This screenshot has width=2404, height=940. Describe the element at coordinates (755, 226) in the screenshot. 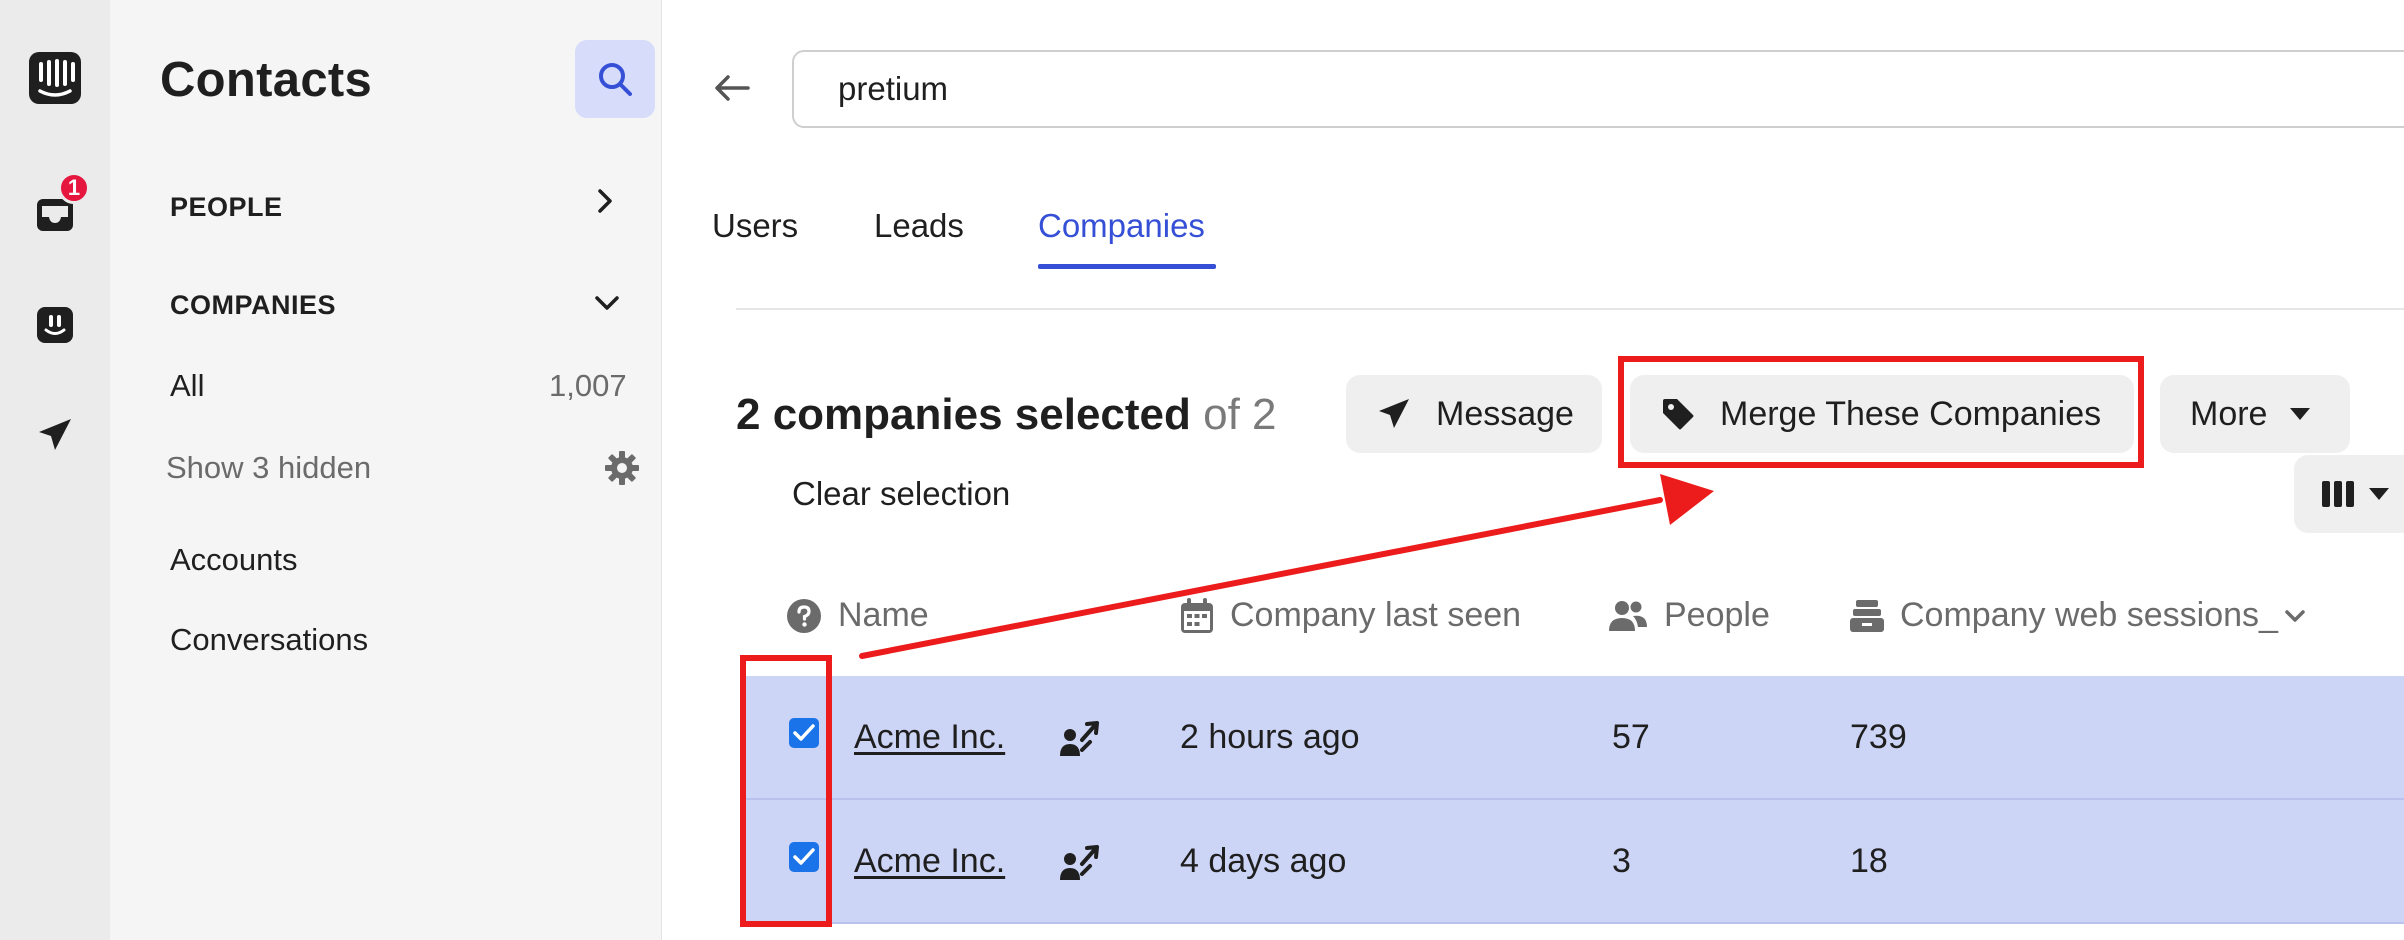

I see `tab-users: Users` at that location.